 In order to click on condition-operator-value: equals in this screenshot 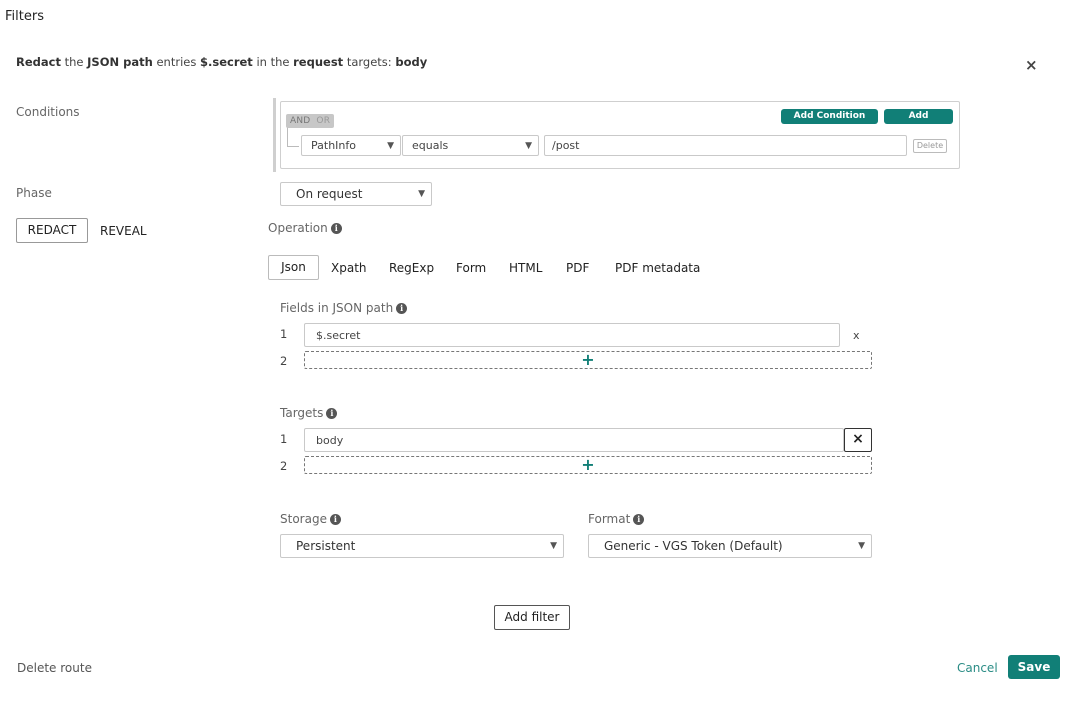, I will do `click(430, 145)`.